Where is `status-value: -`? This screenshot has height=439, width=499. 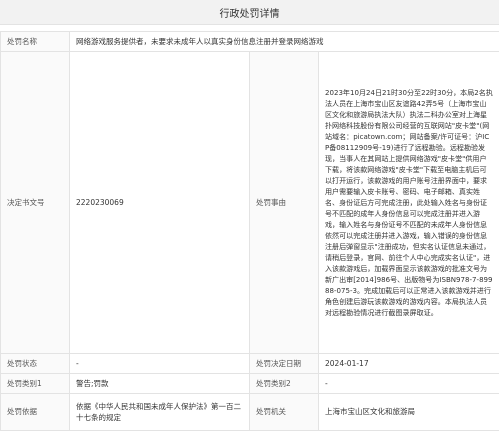 status-value: - is located at coordinates (159, 363).